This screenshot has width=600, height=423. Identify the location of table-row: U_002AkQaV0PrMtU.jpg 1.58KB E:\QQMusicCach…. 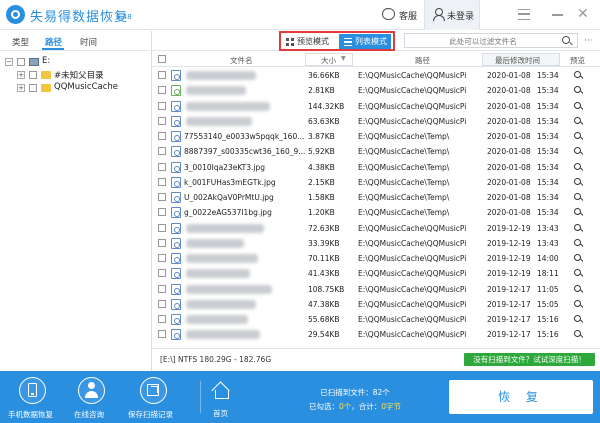
(376, 197).